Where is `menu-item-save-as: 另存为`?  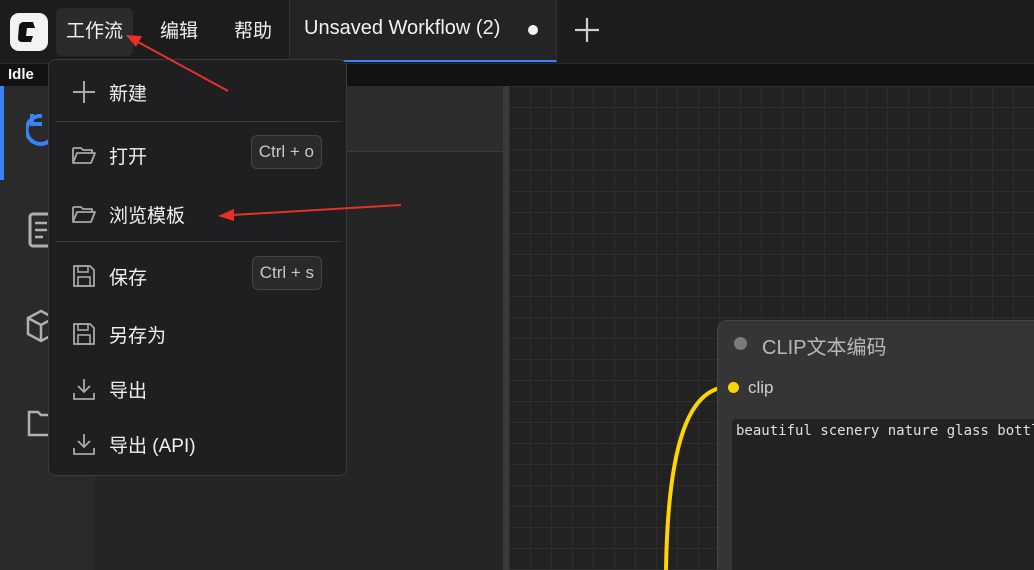 menu-item-save-as: 另存为 is located at coordinates (197, 334).